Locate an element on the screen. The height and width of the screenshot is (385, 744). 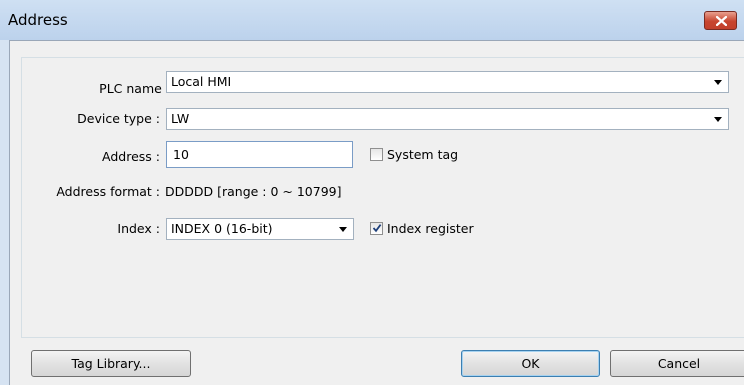
title-bar: Address is located at coordinates (372, 20).